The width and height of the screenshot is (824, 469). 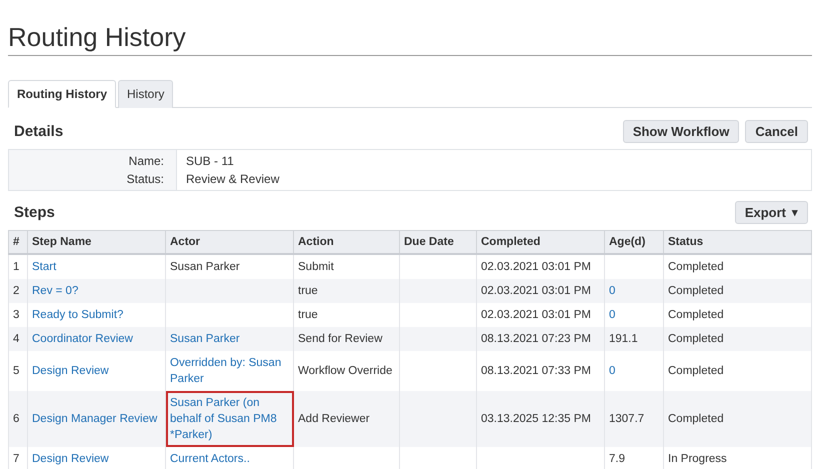 I want to click on table-cell-text: 4, so click(x=16, y=339).